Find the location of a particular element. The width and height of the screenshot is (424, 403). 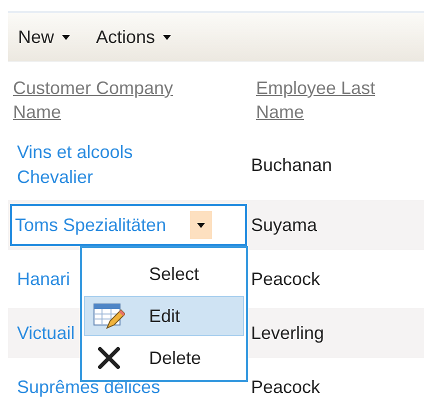

customer-link: Toms Spezialitäten is located at coordinates (102, 225).